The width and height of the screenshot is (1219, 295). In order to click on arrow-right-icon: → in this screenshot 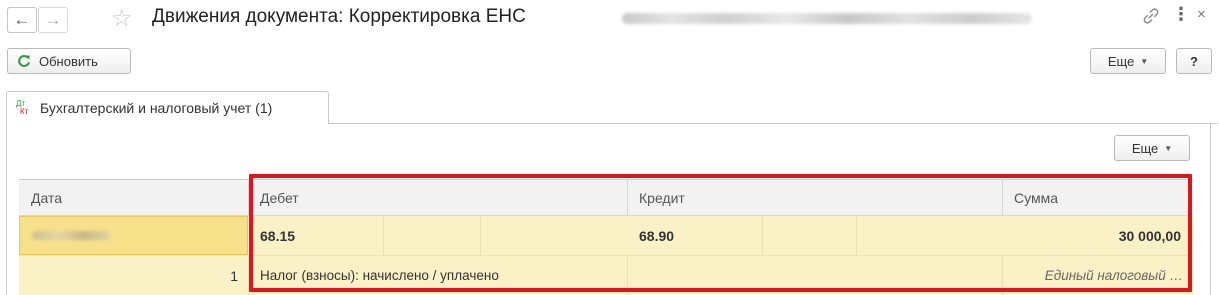, I will do `click(53, 19)`.